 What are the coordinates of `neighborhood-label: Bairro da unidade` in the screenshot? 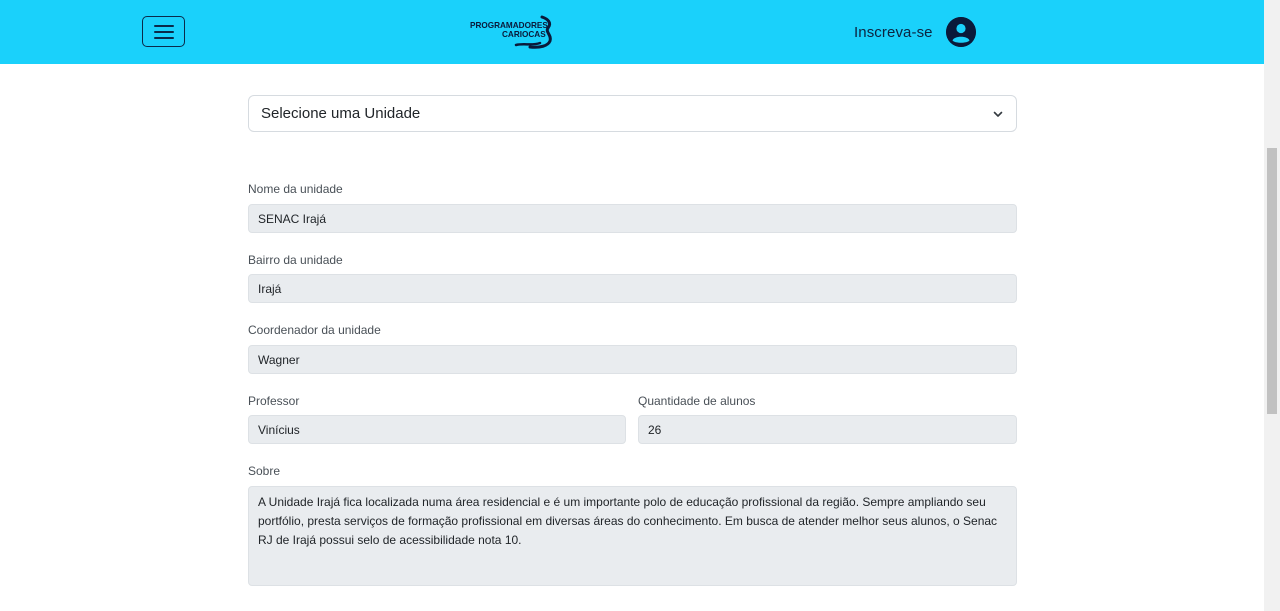 It's located at (295, 260).